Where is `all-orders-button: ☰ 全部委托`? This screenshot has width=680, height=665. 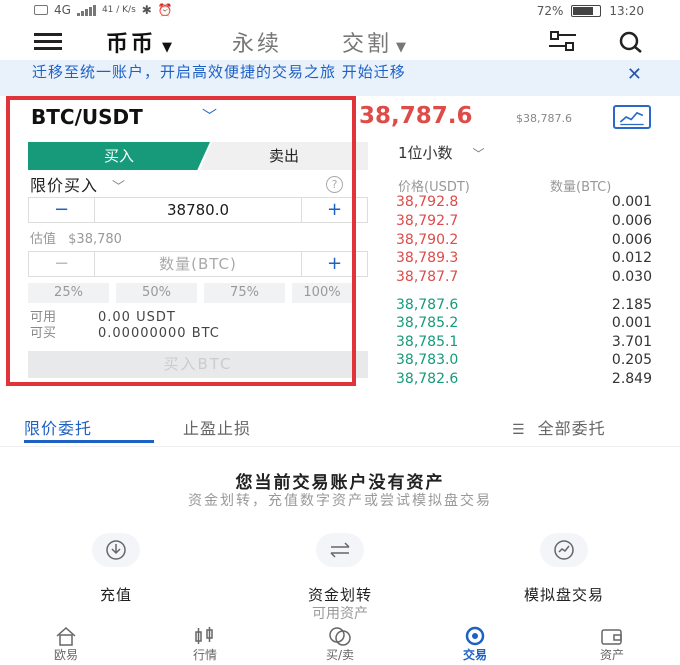 all-orders-button: ☰ 全部委托 is located at coordinates (559, 427).